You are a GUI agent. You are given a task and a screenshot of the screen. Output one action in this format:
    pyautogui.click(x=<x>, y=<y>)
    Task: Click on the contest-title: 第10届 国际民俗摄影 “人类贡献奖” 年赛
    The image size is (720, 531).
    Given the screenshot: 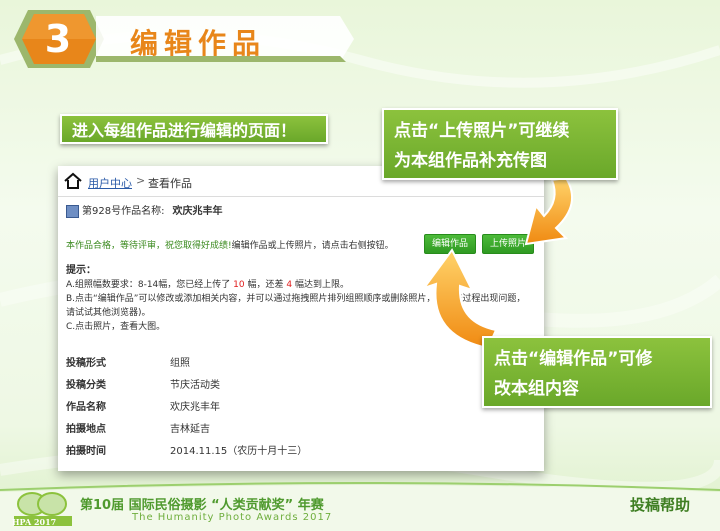 What is the action you would take?
    pyautogui.click(x=202, y=505)
    